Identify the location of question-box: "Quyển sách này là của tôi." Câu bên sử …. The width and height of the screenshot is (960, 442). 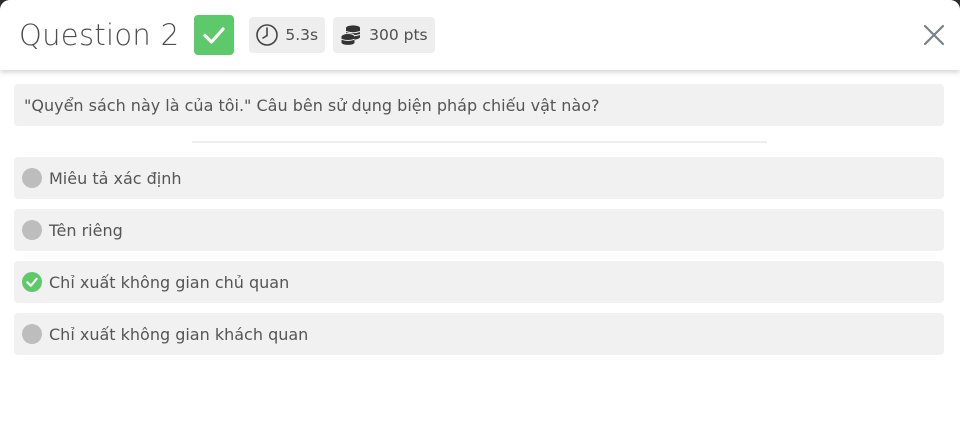
(479, 105).